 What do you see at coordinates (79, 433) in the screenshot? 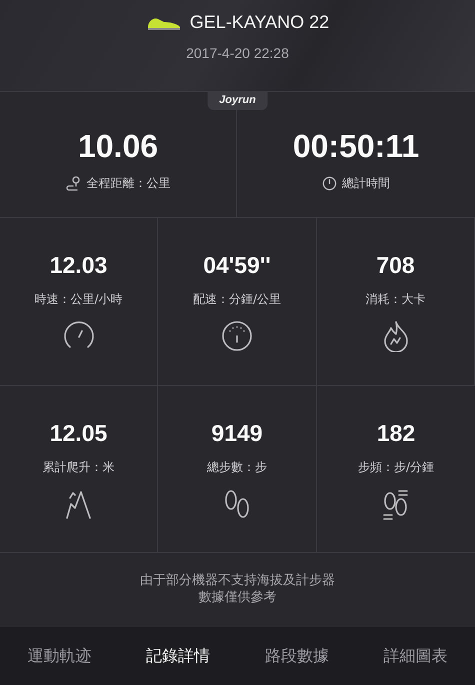
I see `stat-value: 12.05` at bounding box center [79, 433].